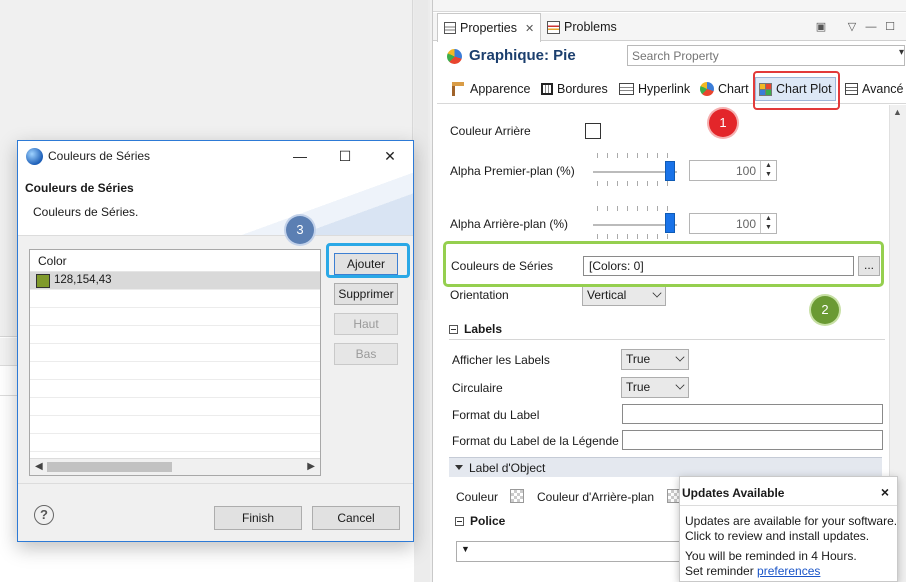  I want to click on tab-hyperlink: Hyperlink, so click(654, 89).